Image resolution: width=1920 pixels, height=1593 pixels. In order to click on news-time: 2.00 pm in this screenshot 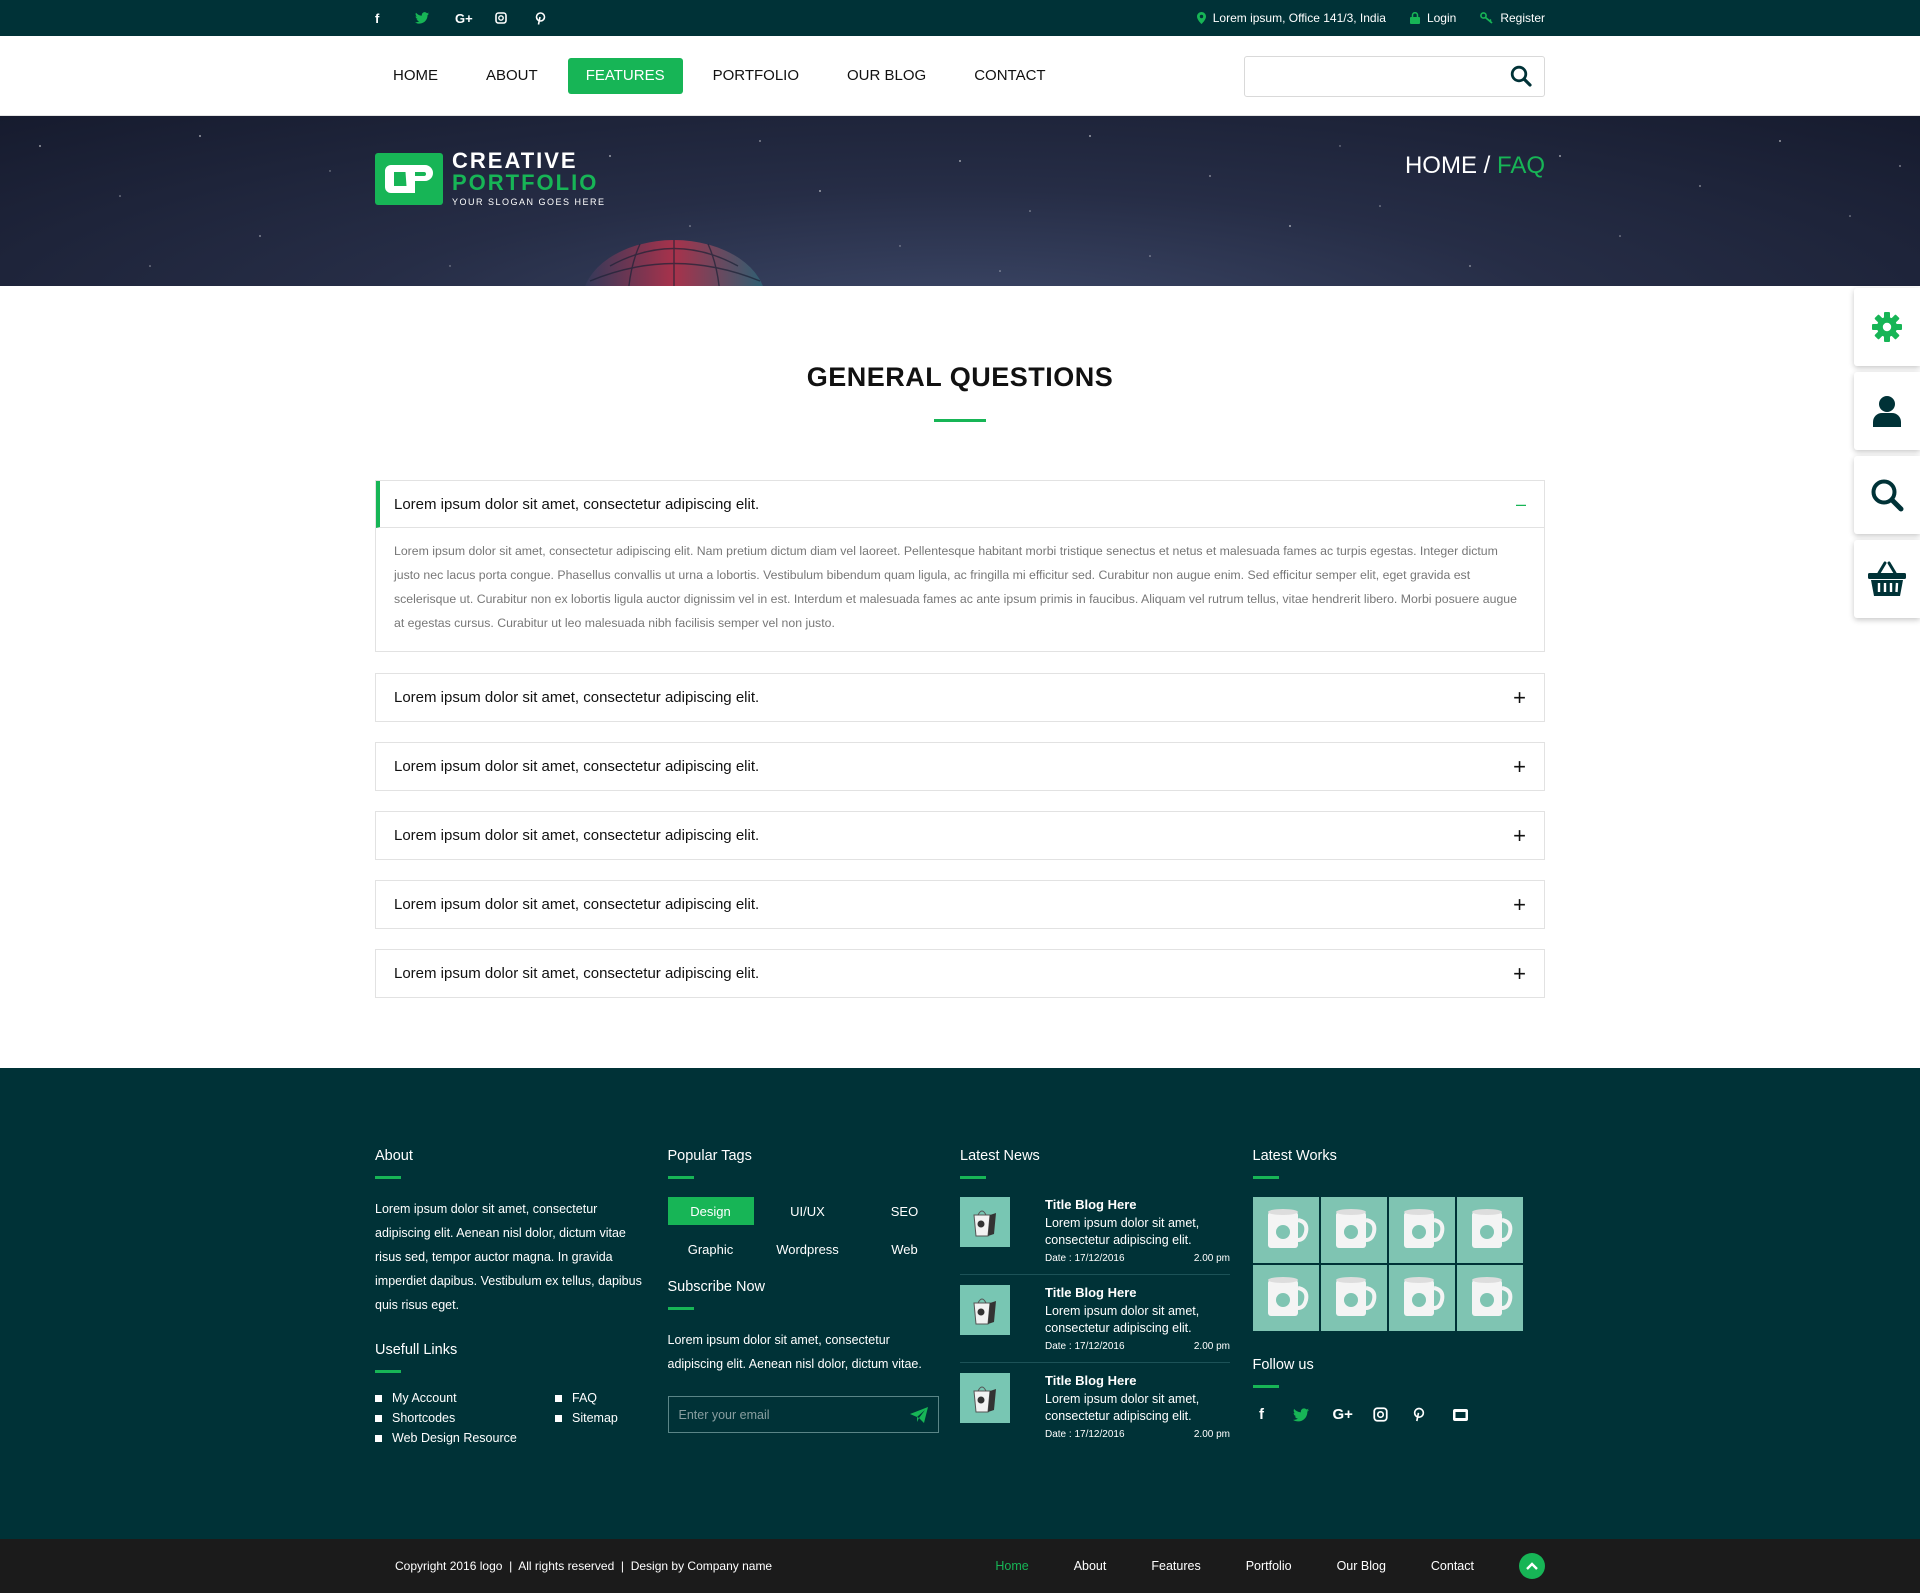, I will do `click(1211, 1346)`.